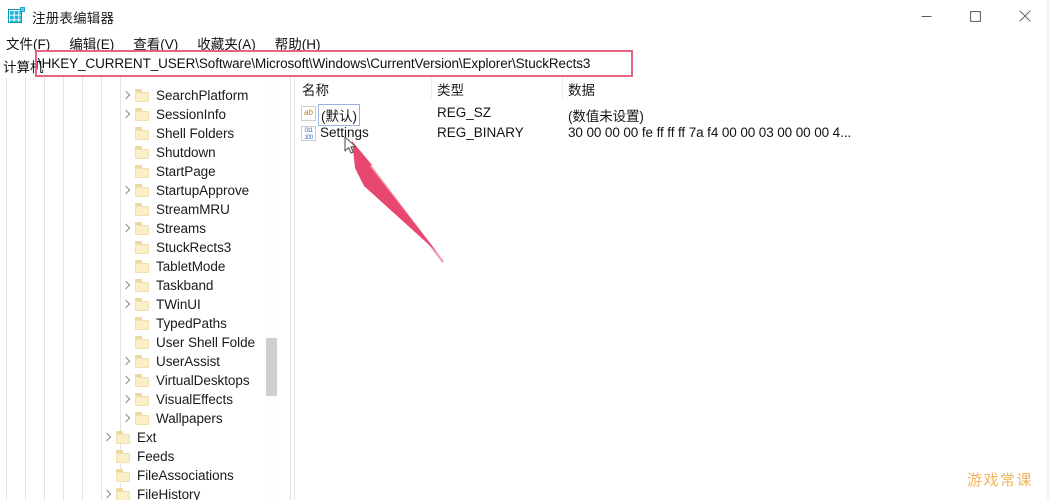 The image size is (1049, 500). I want to click on pane-splitter, so click(292, 288).